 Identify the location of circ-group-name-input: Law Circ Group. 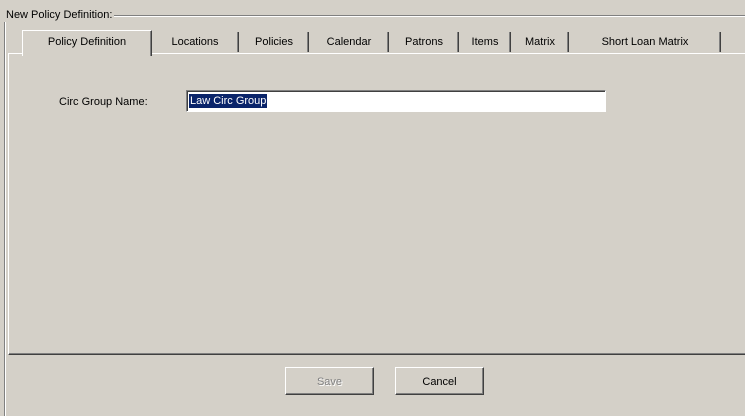
(396, 101).